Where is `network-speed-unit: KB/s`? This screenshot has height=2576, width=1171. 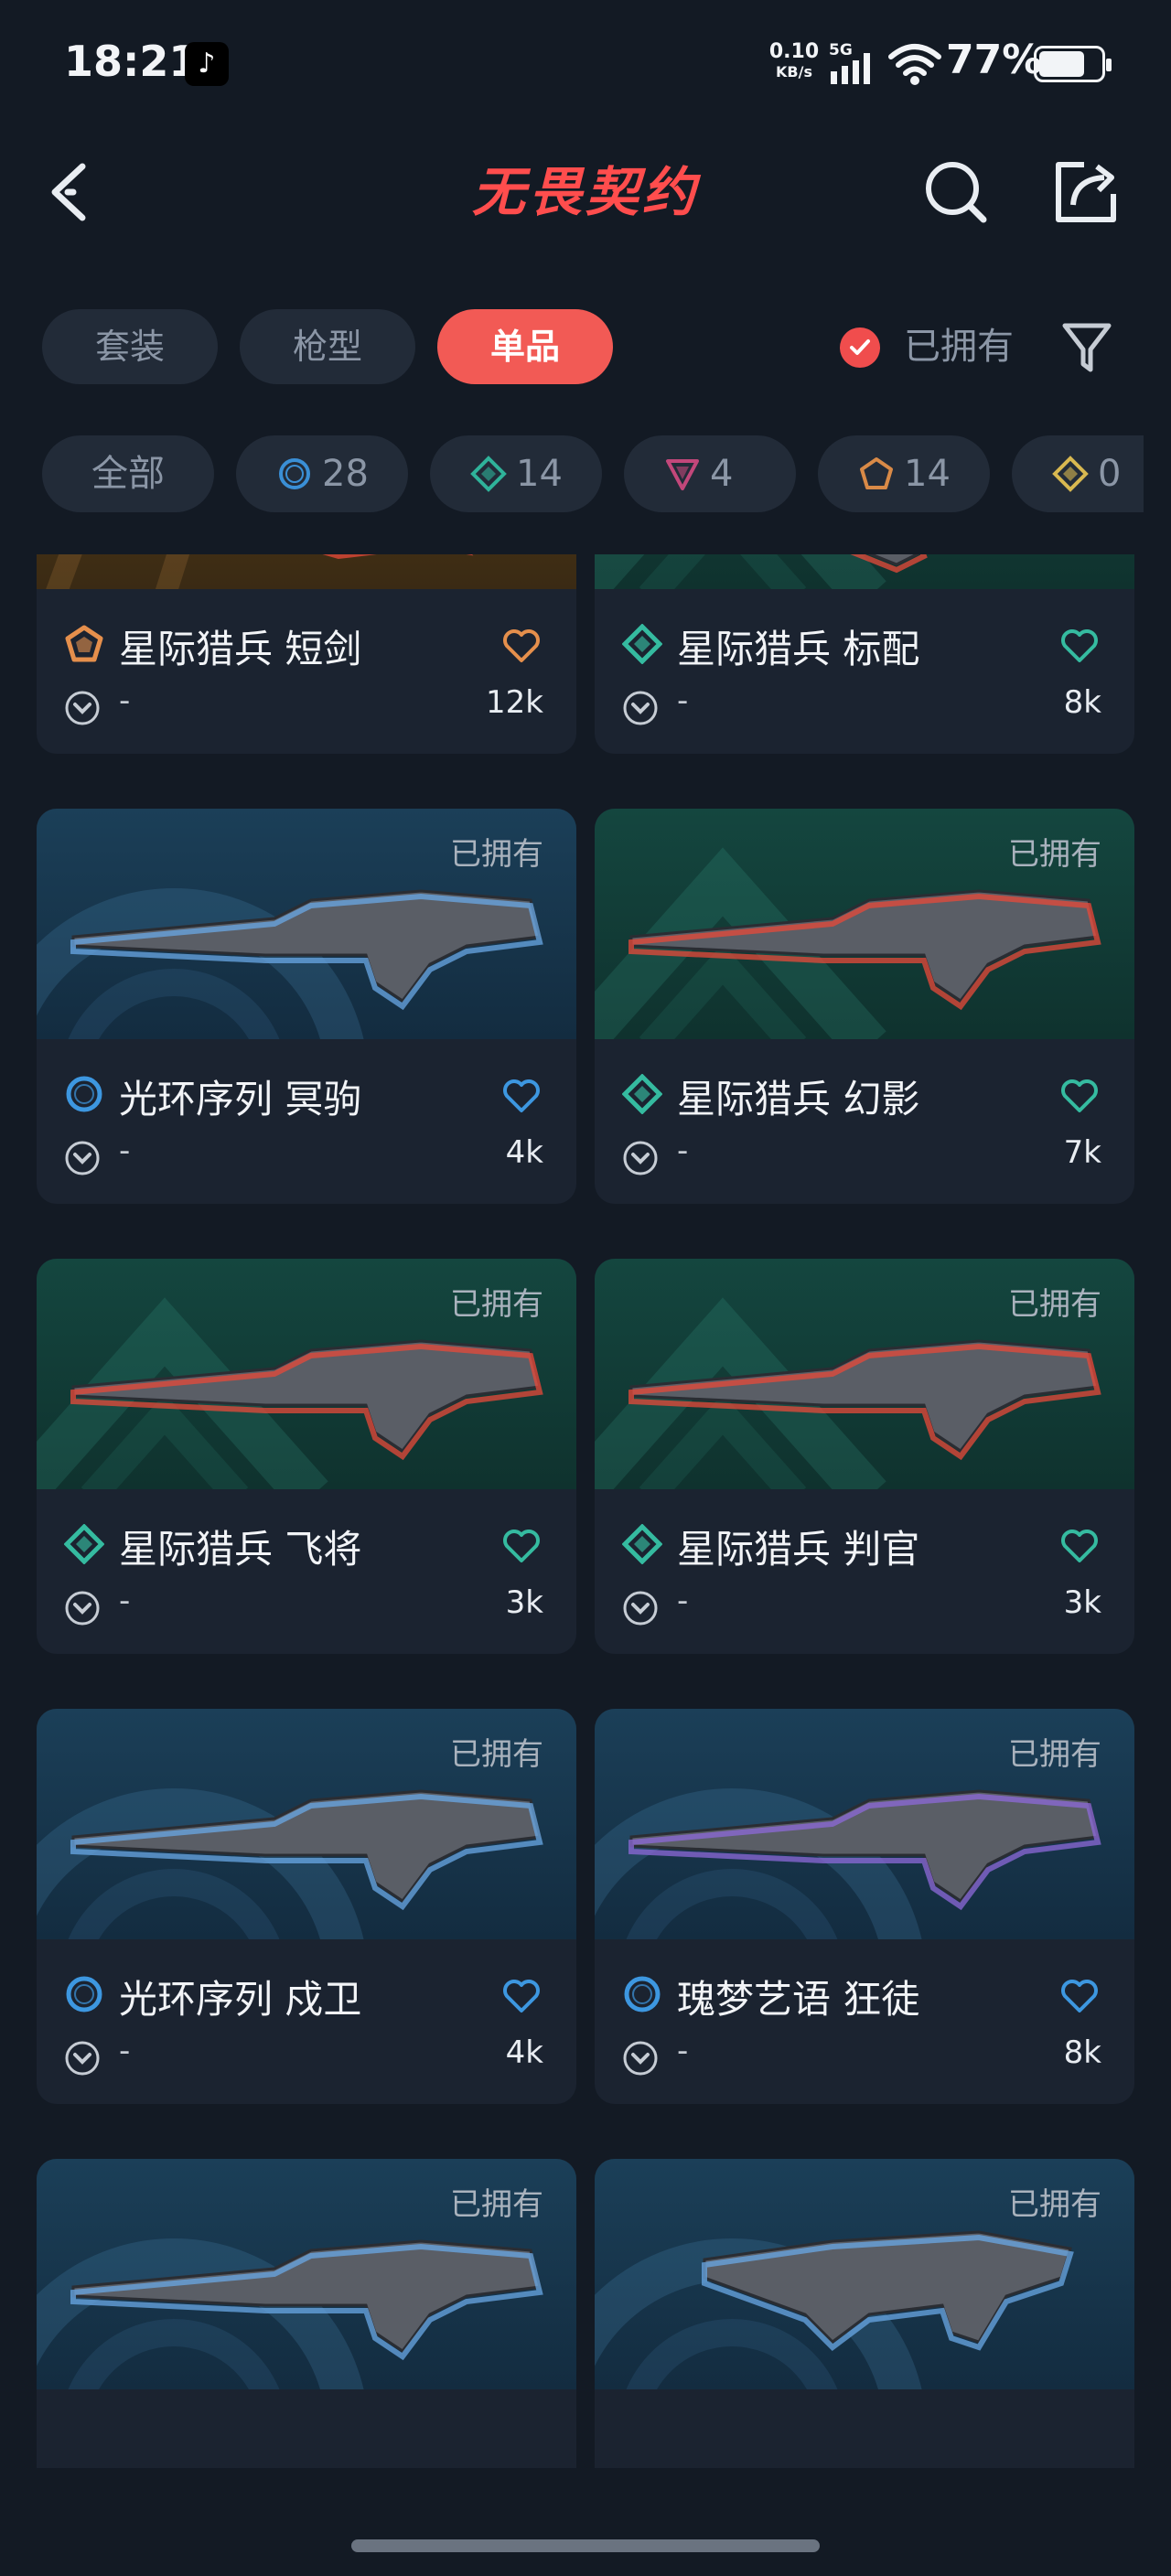
network-speed-unit: KB/s is located at coordinates (794, 71).